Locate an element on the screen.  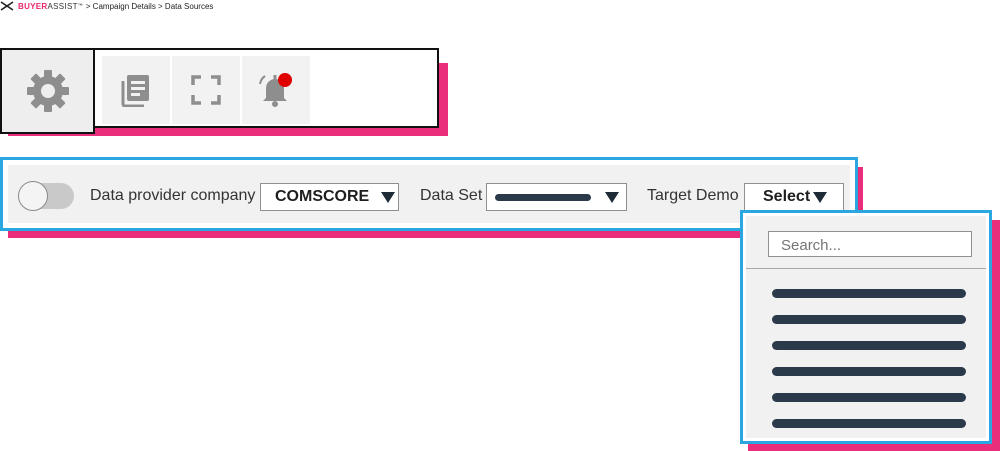
dropdown-body is located at coordinates (866, 327).